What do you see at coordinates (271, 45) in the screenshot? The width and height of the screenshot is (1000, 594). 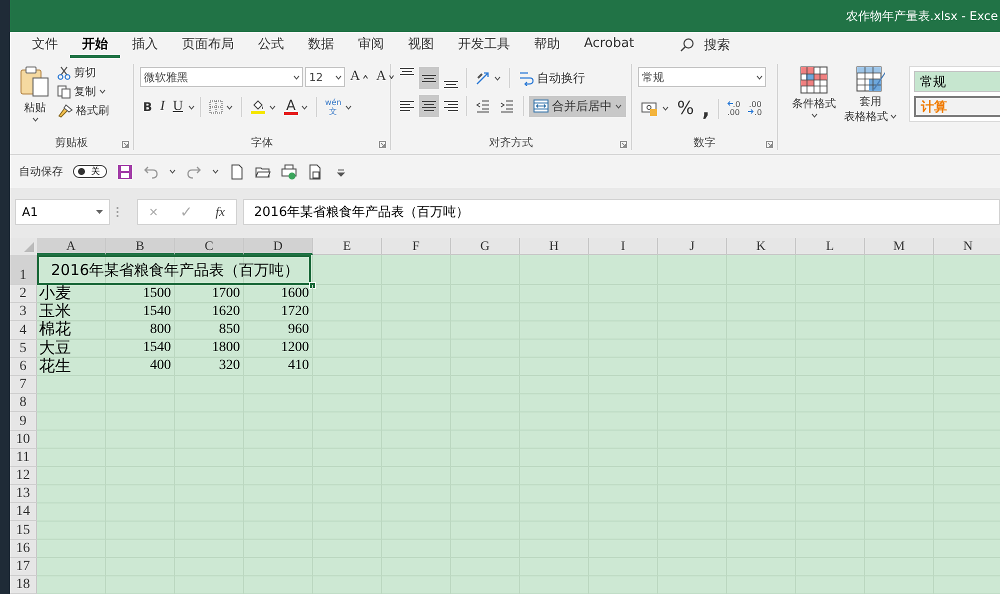 I see `ribbon-tab: 公式` at bounding box center [271, 45].